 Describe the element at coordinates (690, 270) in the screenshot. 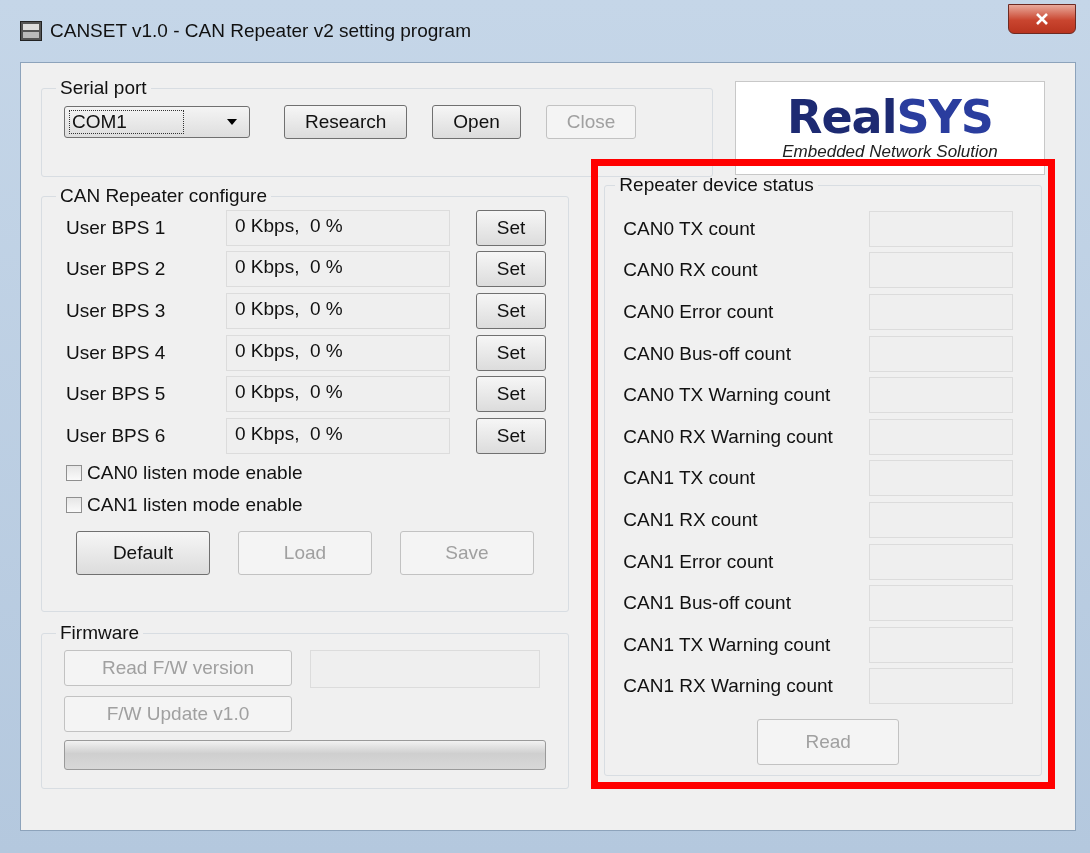

I see `status-label: CAN0 RX count` at that location.